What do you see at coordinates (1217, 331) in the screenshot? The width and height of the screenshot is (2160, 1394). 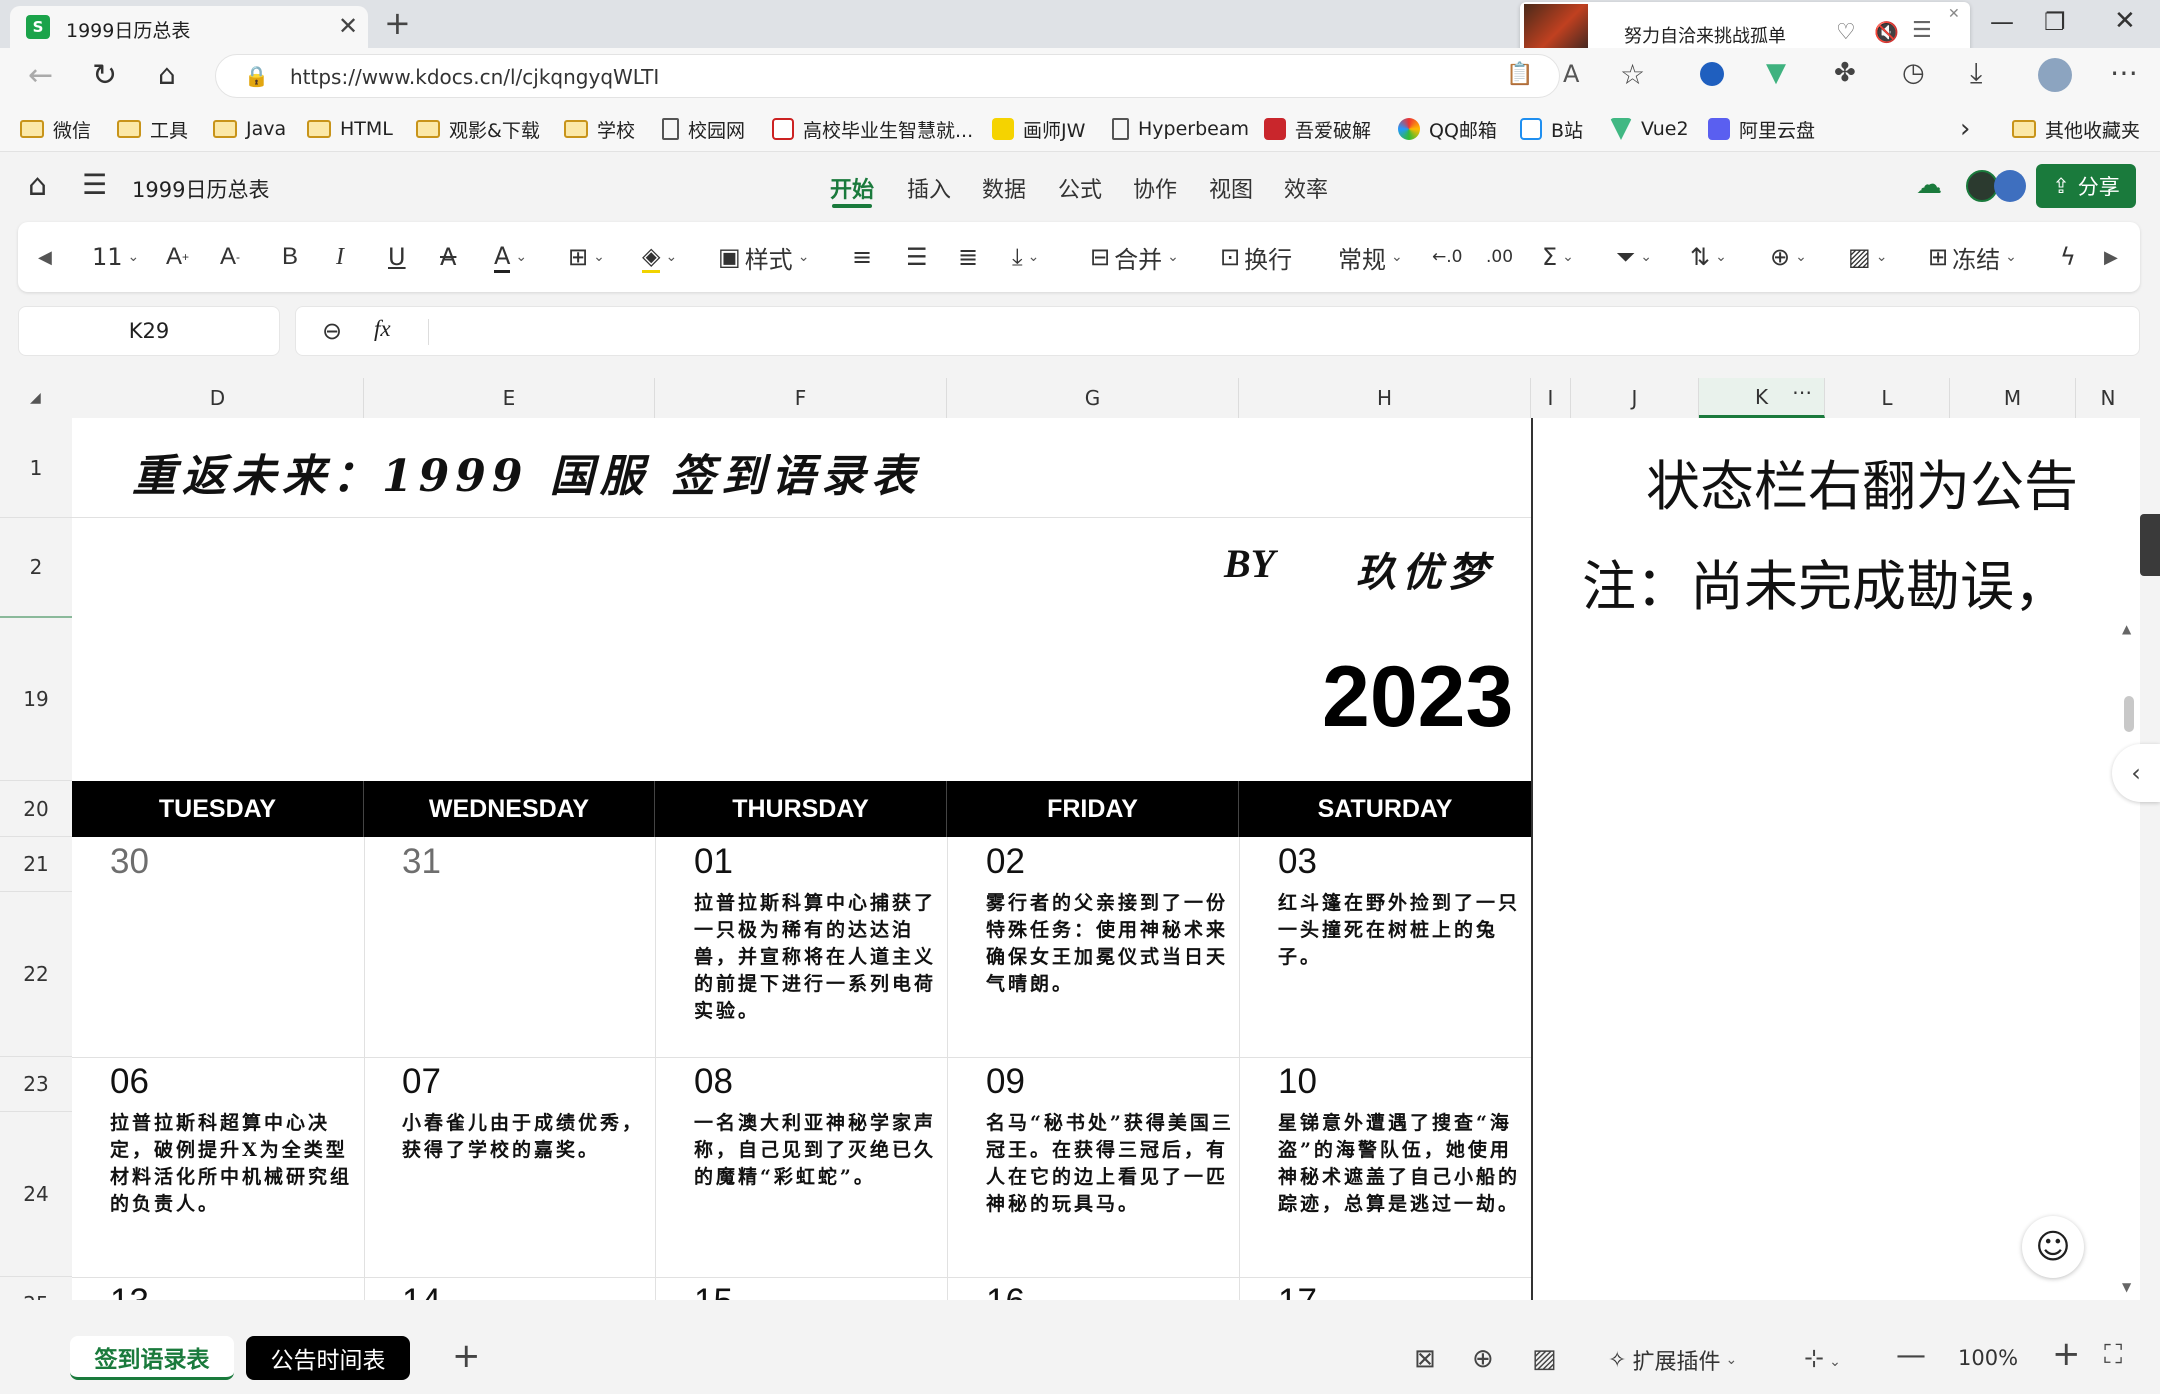 I see `formula-bar: ⊖ fx` at bounding box center [1217, 331].